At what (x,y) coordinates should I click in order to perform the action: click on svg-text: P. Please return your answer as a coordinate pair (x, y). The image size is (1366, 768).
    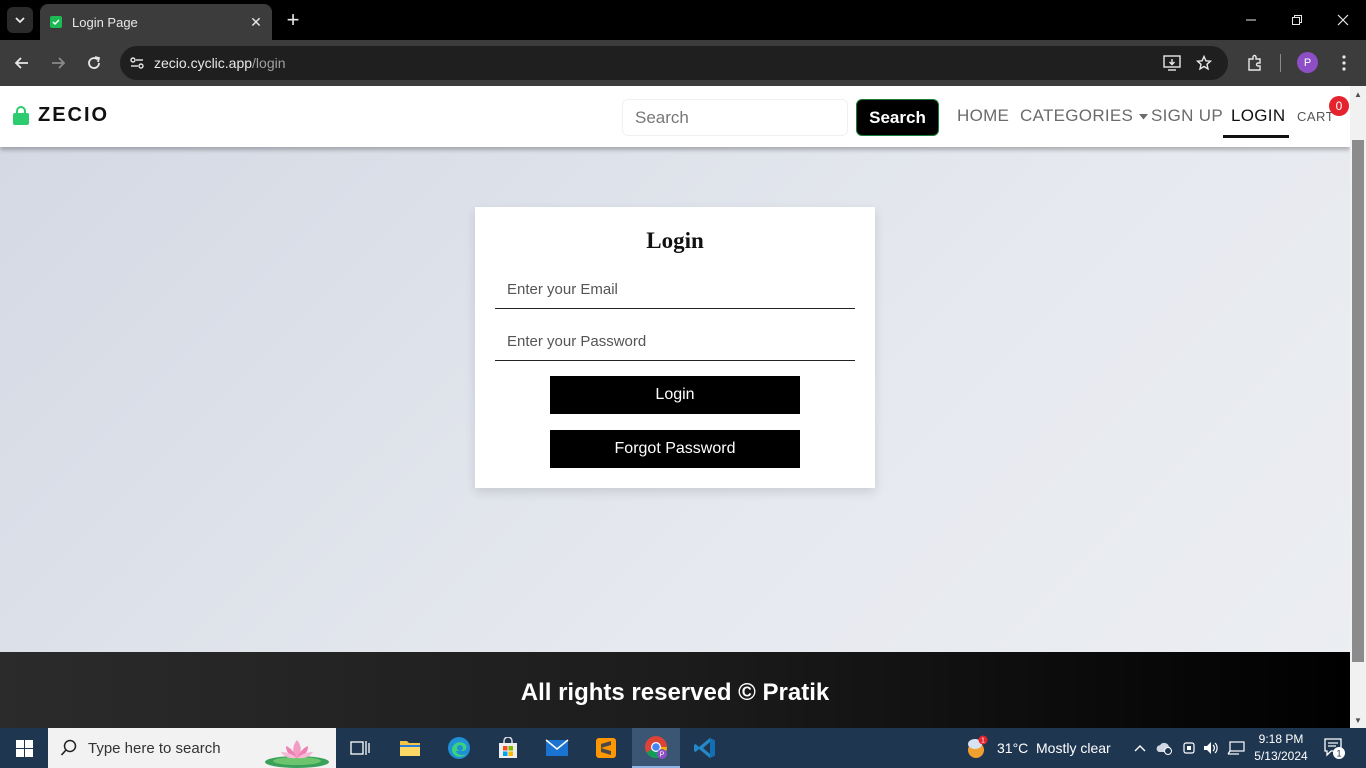
    Looking at the image, I should click on (662, 755).